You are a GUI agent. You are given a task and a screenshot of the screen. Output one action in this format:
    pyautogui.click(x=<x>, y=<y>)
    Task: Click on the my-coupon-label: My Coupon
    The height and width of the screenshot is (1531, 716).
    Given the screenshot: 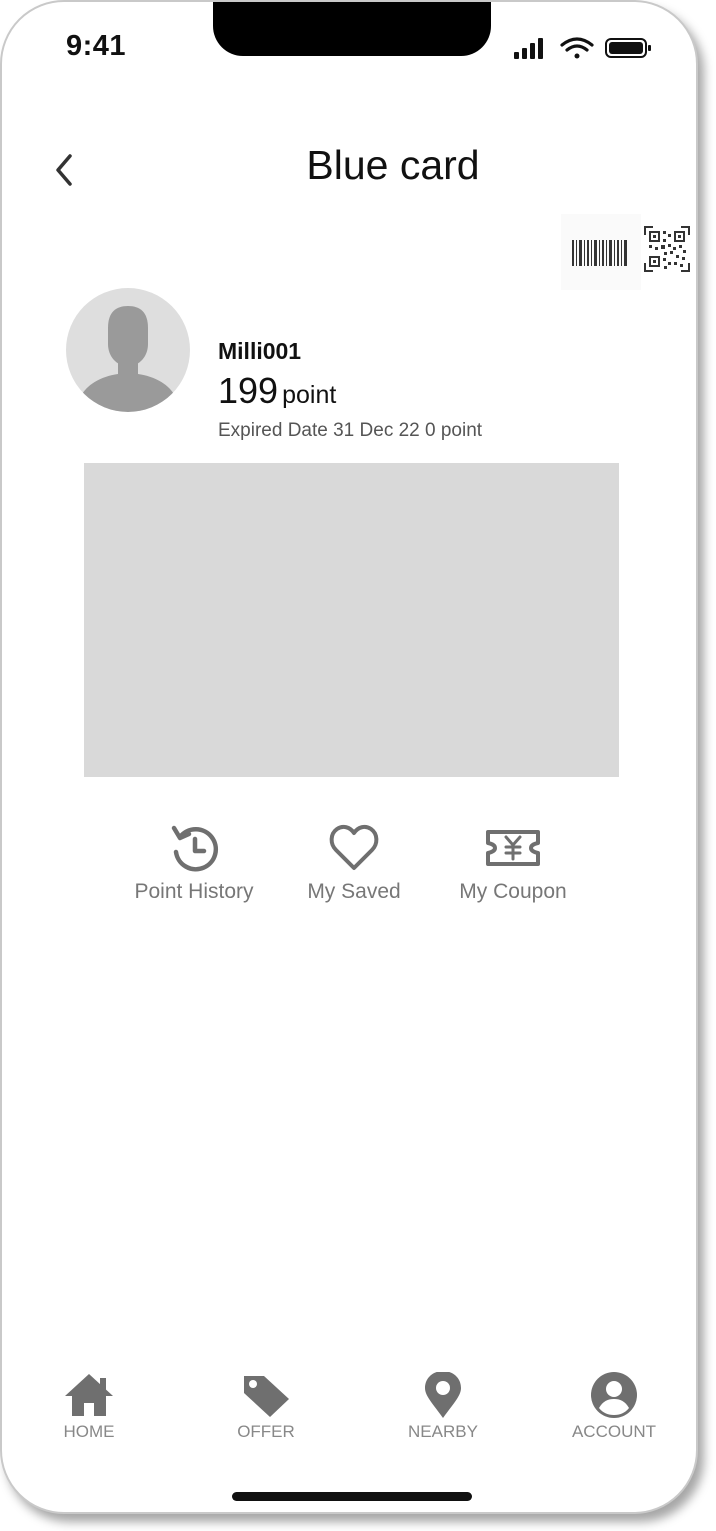 What is the action you would take?
    pyautogui.click(x=513, y=891)
    